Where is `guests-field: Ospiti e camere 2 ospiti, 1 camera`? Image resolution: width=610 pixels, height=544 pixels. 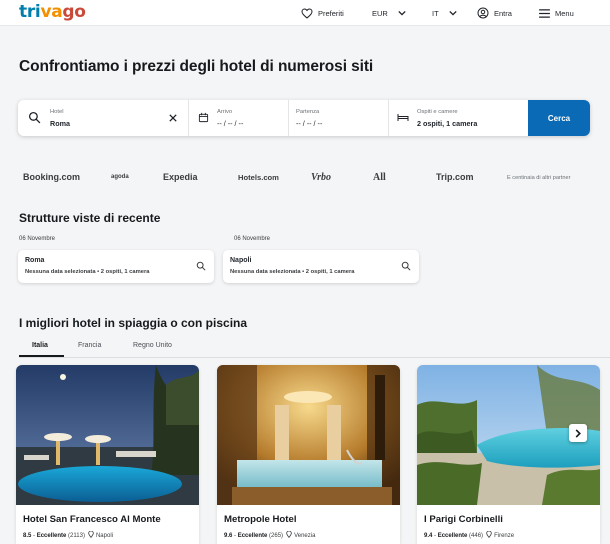 guests-field: Ospiti e camere 2 ospiti, 1 camera is located at coordinates (458, 118).